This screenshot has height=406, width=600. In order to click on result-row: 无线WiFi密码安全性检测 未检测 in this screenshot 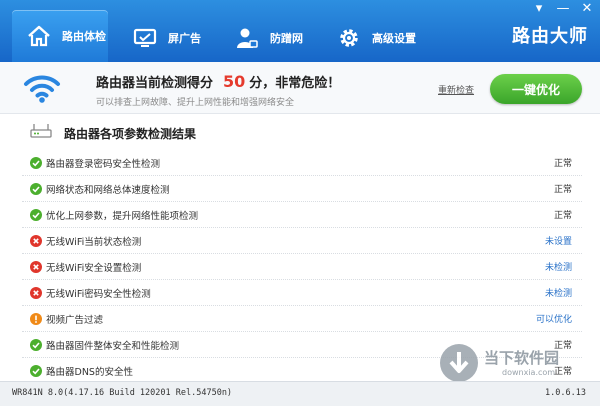, I will do `click(302, 293)`.